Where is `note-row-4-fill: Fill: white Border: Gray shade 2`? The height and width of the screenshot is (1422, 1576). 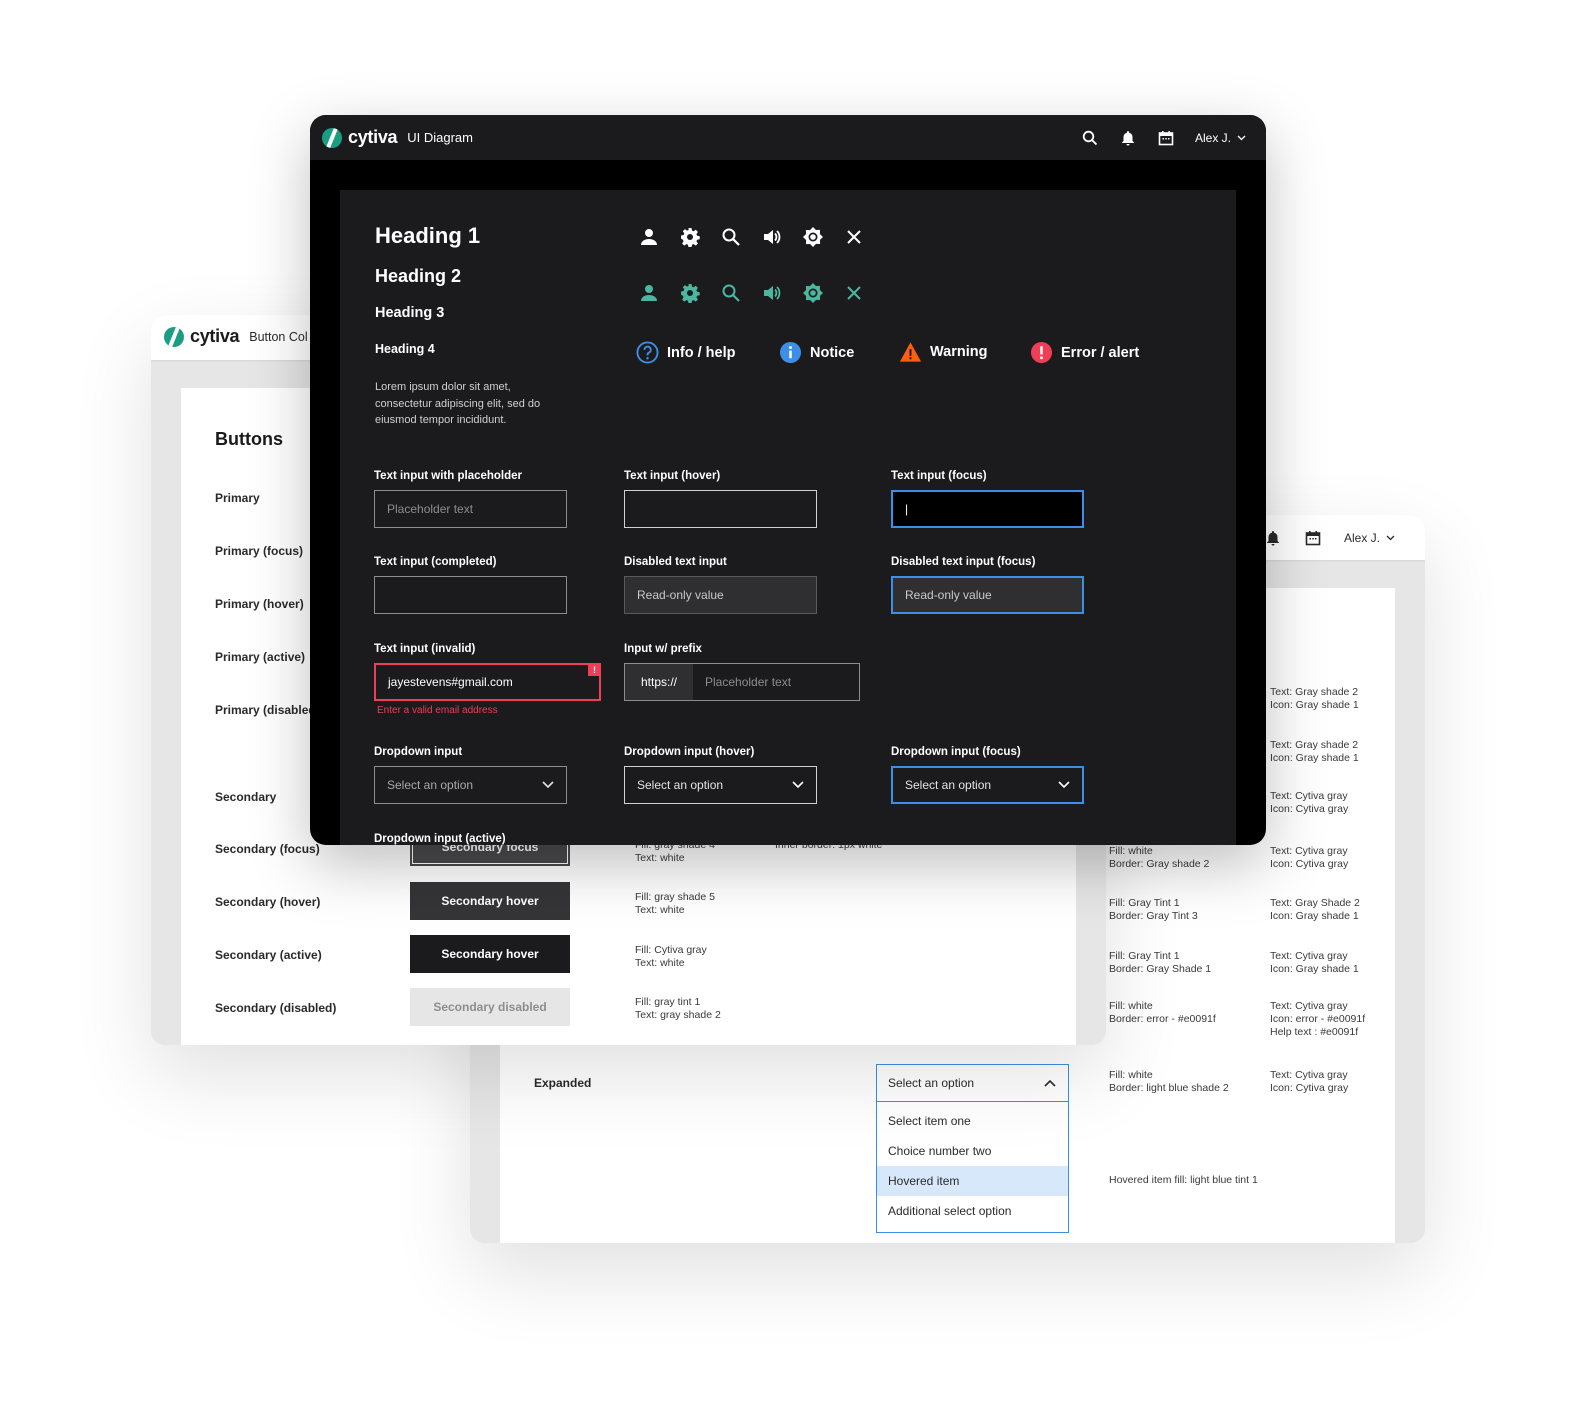
note-row-4-fill: Fill: white Border: Gray shade 2 is located at coordinates (1159, 857).